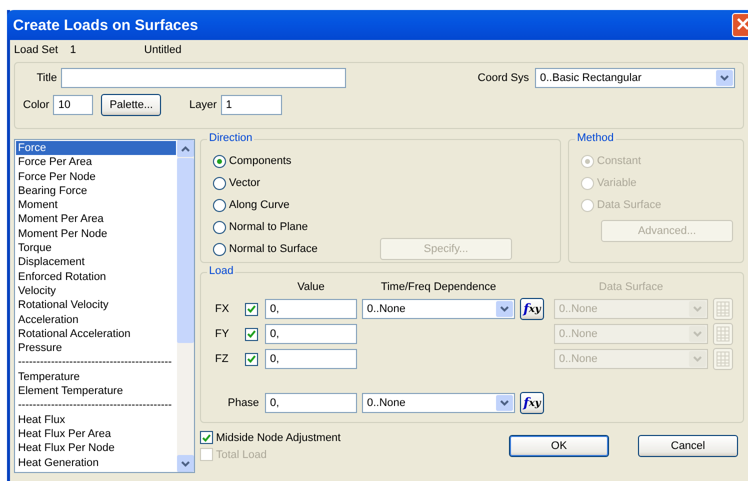 The height and width of the screenshot is (481, 748). Describe the element at coordinates (96, 319) in the screenshot. I see `list-item: Acceleration` at that location.